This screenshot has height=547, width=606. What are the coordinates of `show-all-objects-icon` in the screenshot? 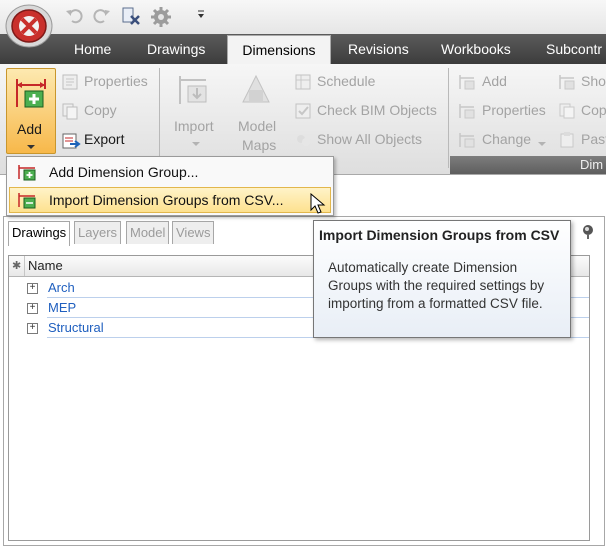 It's located at (303, 141).